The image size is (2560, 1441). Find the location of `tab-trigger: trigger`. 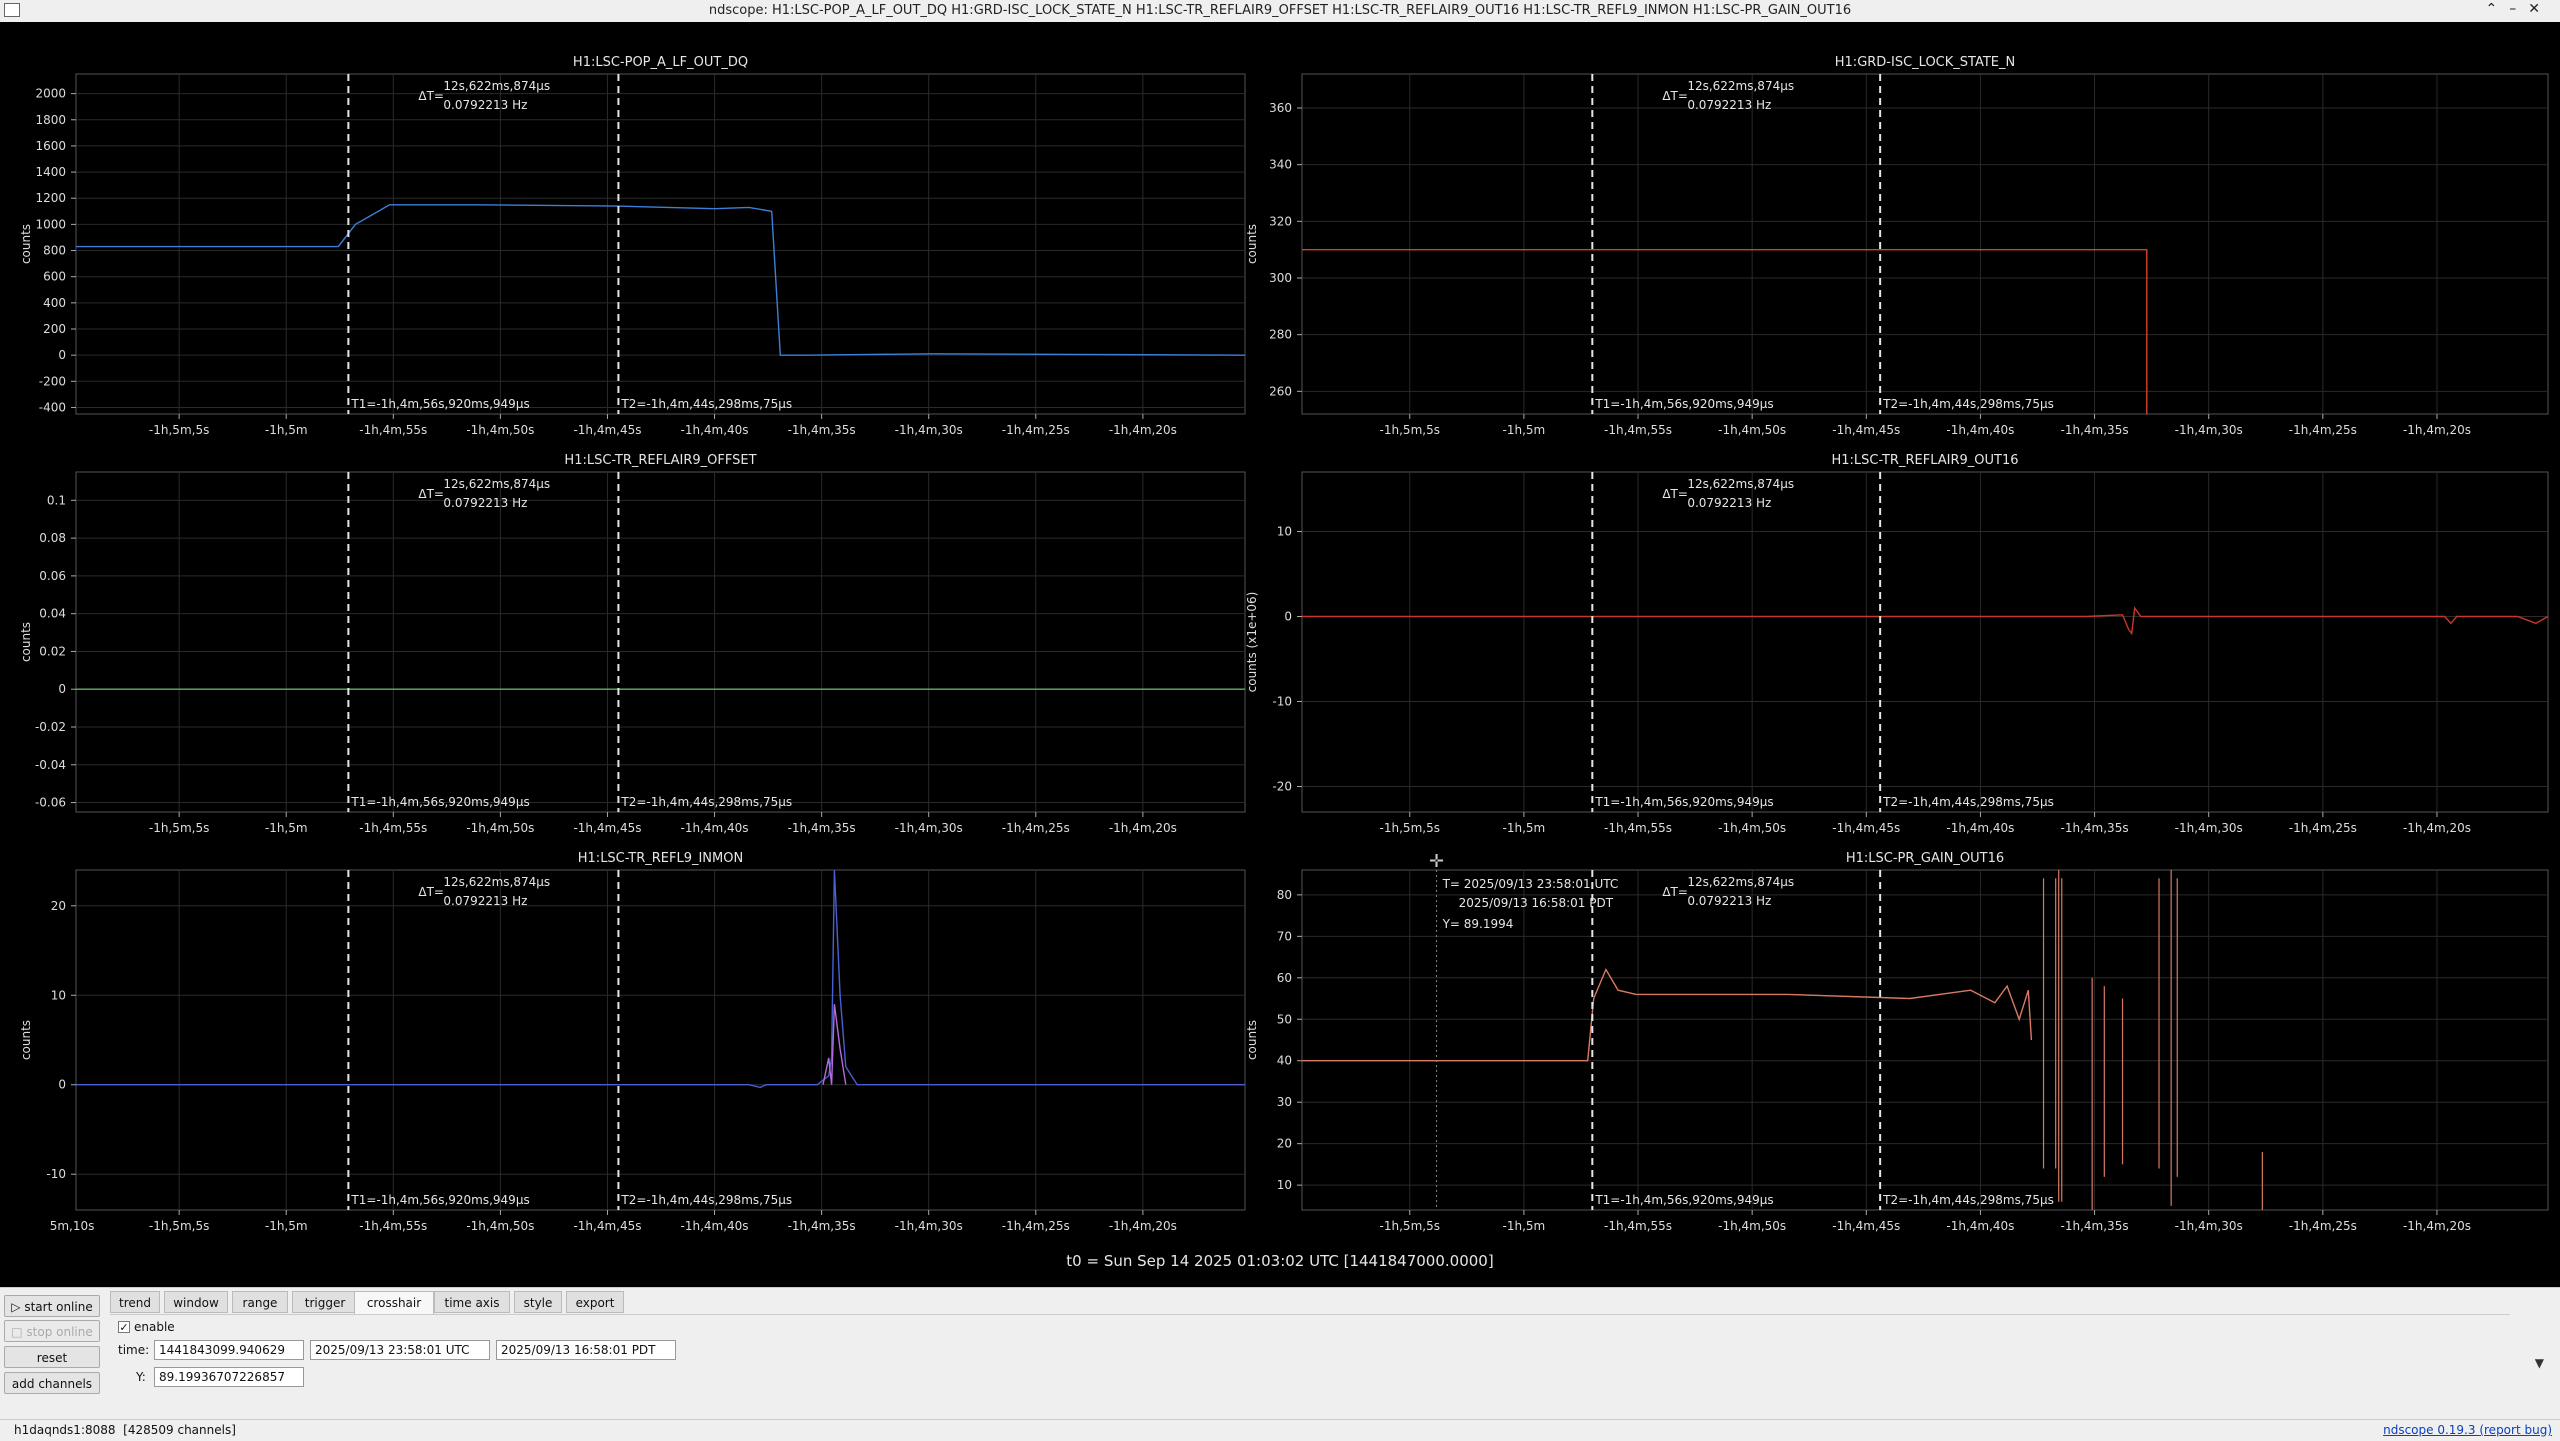

tab-trigger: trigger is located at coordinates (325, 1302).